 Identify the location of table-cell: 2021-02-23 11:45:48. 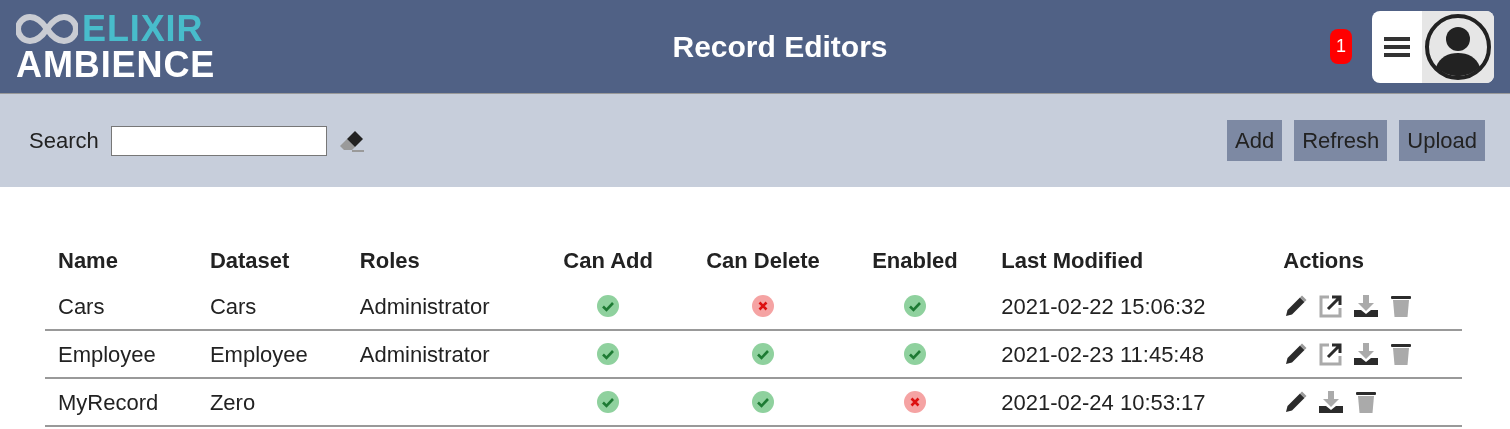
(1102, 354).